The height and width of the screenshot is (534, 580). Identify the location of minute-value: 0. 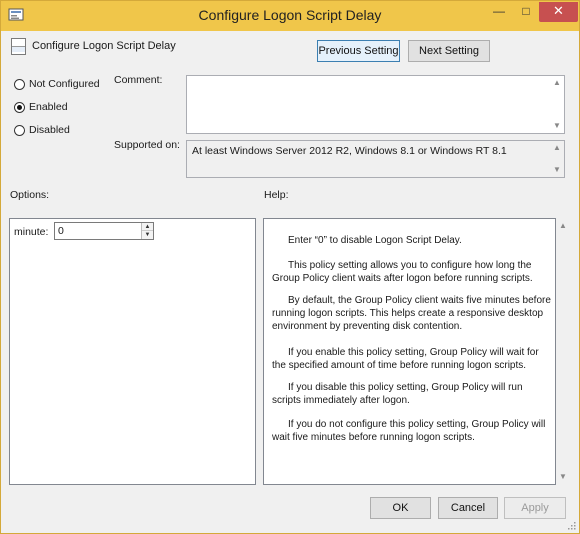
(61, 231).